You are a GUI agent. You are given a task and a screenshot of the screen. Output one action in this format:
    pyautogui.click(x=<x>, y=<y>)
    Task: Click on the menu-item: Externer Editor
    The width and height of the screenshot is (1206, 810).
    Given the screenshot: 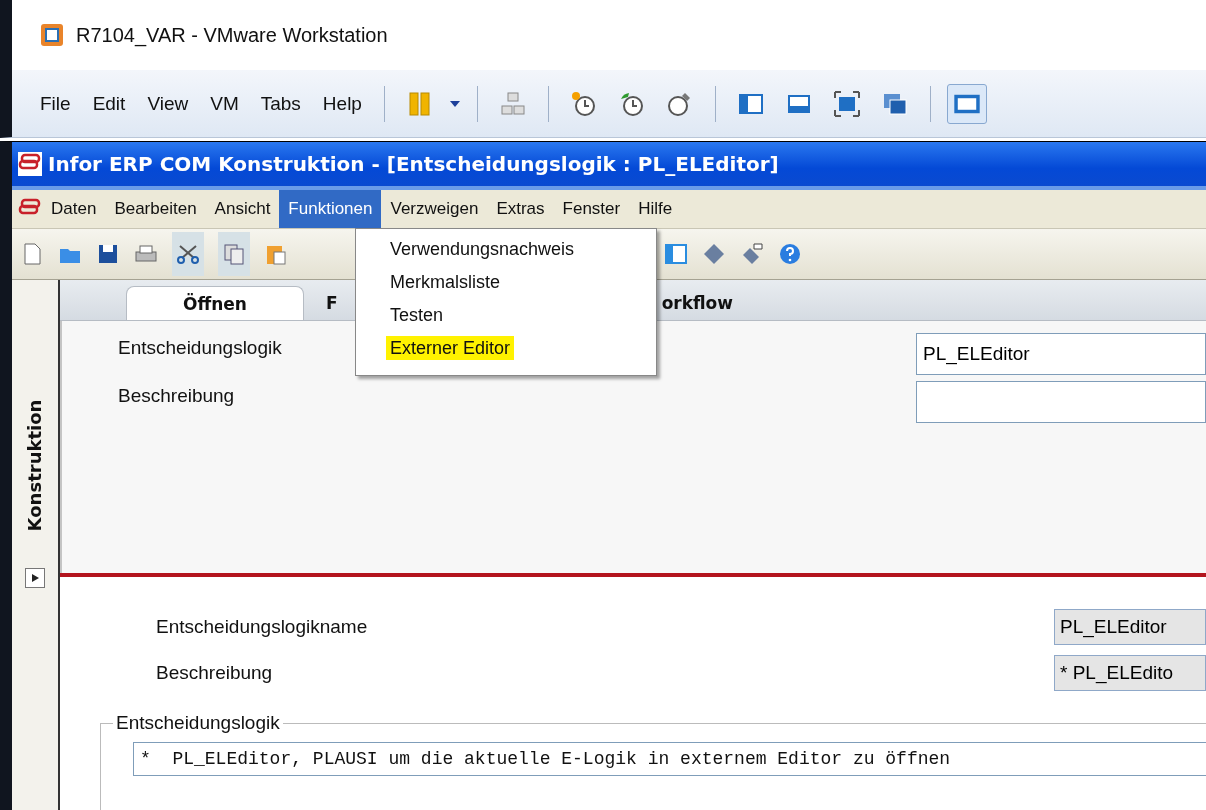 What is the action you would take?
    pyautogui.click(x=506, y=348)
    